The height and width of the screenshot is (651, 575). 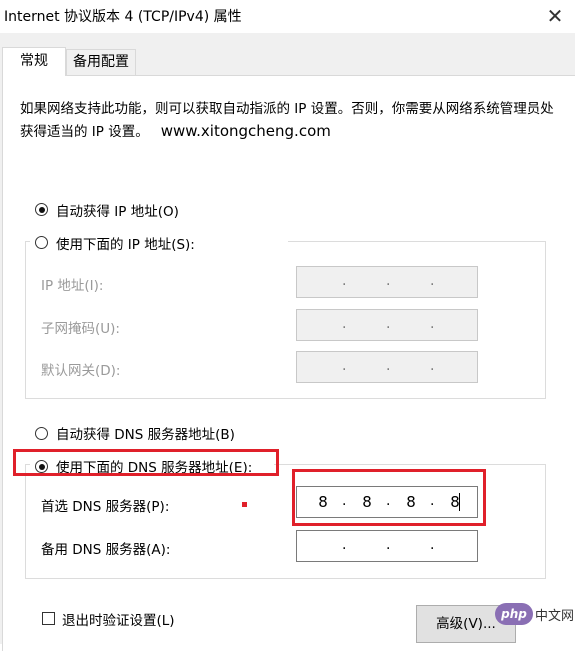 What do you see at coordinates (514, 614) in the screenshot?
I see `php-logo-icon: php` at bounding box center [514, 614].